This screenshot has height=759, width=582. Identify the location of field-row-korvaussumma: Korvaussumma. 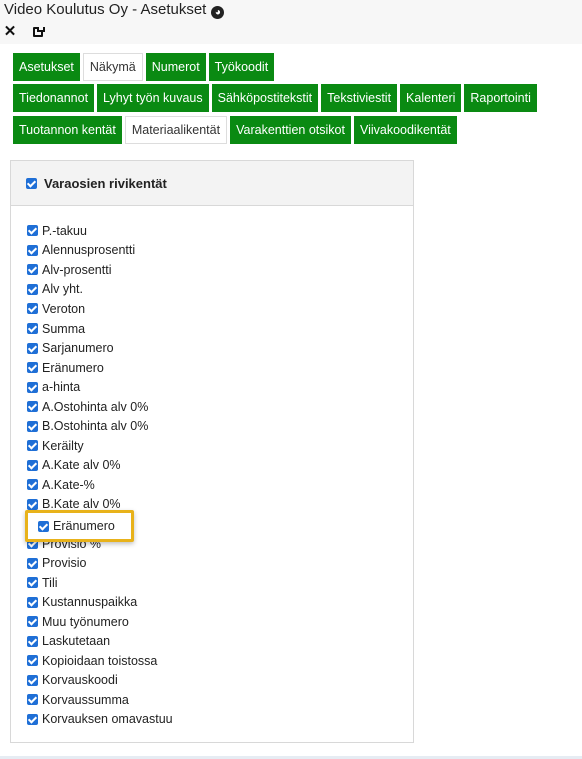
(100, 700).